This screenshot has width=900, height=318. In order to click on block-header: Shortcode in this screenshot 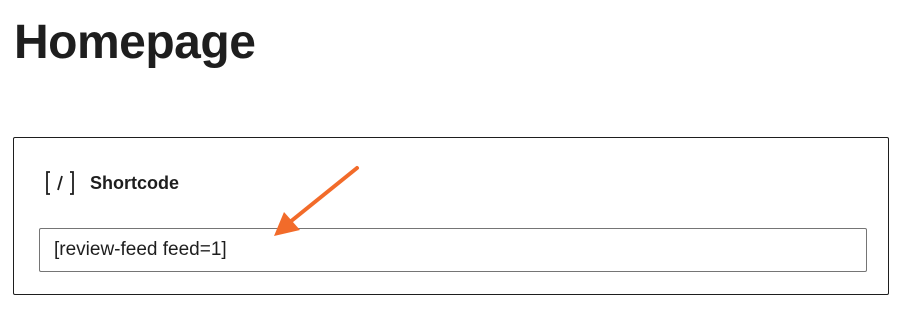, I will do `click(111, 183)`.